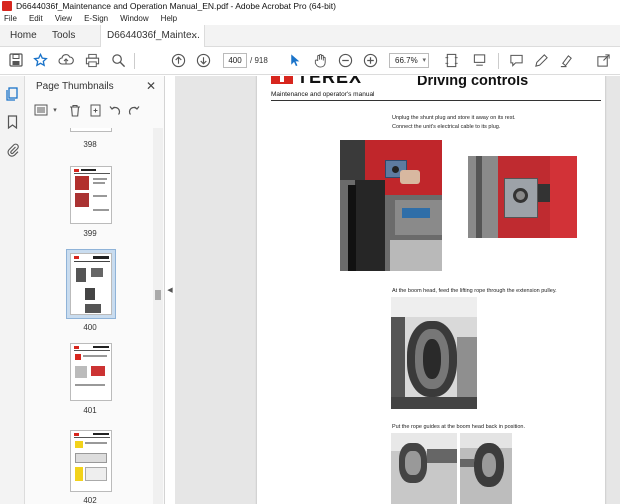 The width and height of the screenshot is (620, 504). I want to click on rotate-left-icon, so click(115, 111).